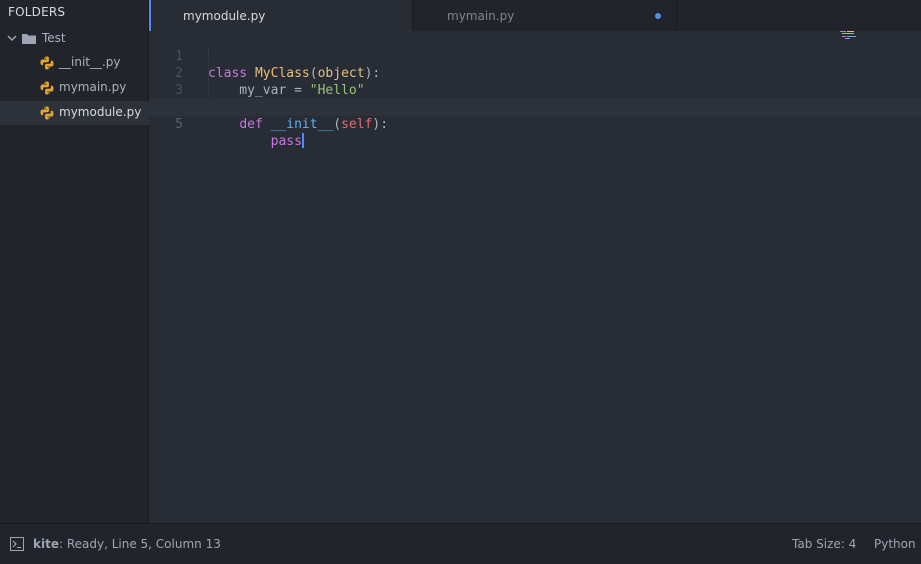  Describe the element at coordinates (658, 16) in the screenshot. I see `modified-indicator-icon` at that location.